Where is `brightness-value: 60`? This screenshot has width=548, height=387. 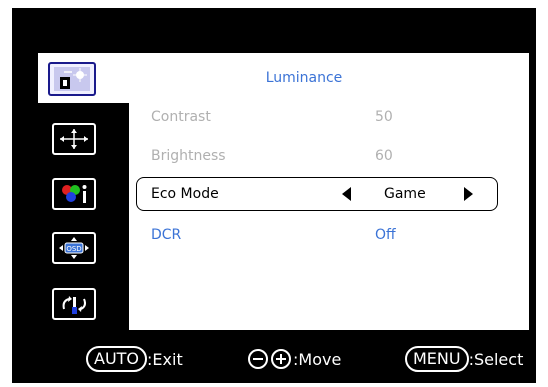
brightness-value: 60 is located at coordinates (384, 156).